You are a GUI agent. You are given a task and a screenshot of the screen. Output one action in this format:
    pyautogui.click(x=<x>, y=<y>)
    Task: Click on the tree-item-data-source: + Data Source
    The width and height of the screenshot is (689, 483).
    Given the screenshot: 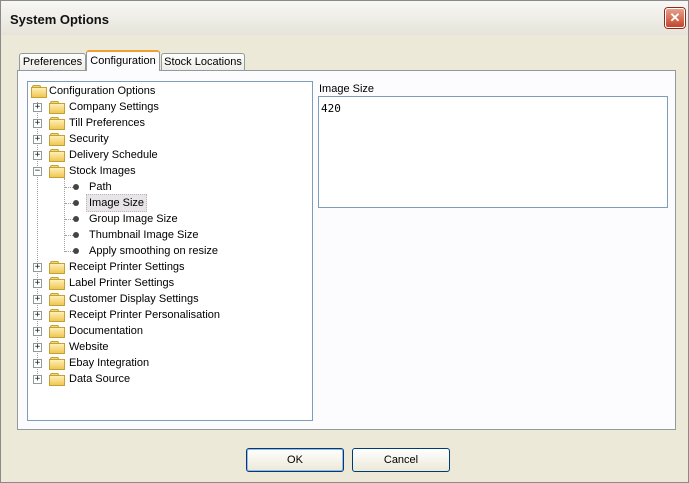 What is the action you would take?
    pyautogui.click(x=168, y=379)
    